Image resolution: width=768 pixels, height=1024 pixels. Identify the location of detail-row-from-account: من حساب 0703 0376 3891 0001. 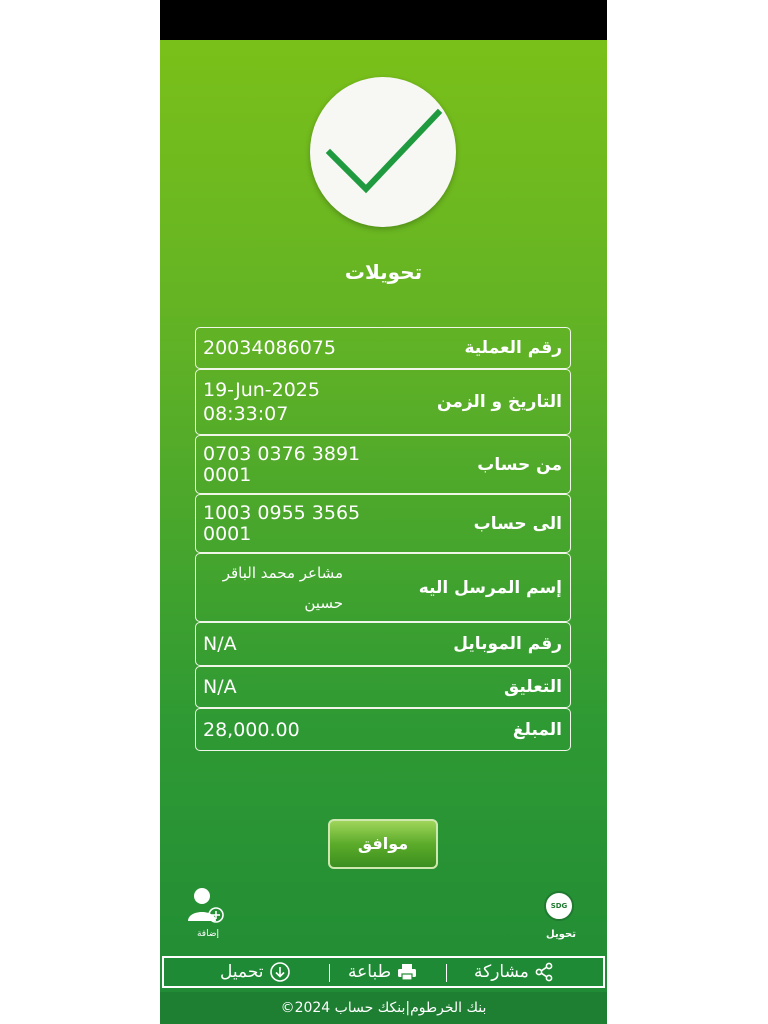
(383, 464).